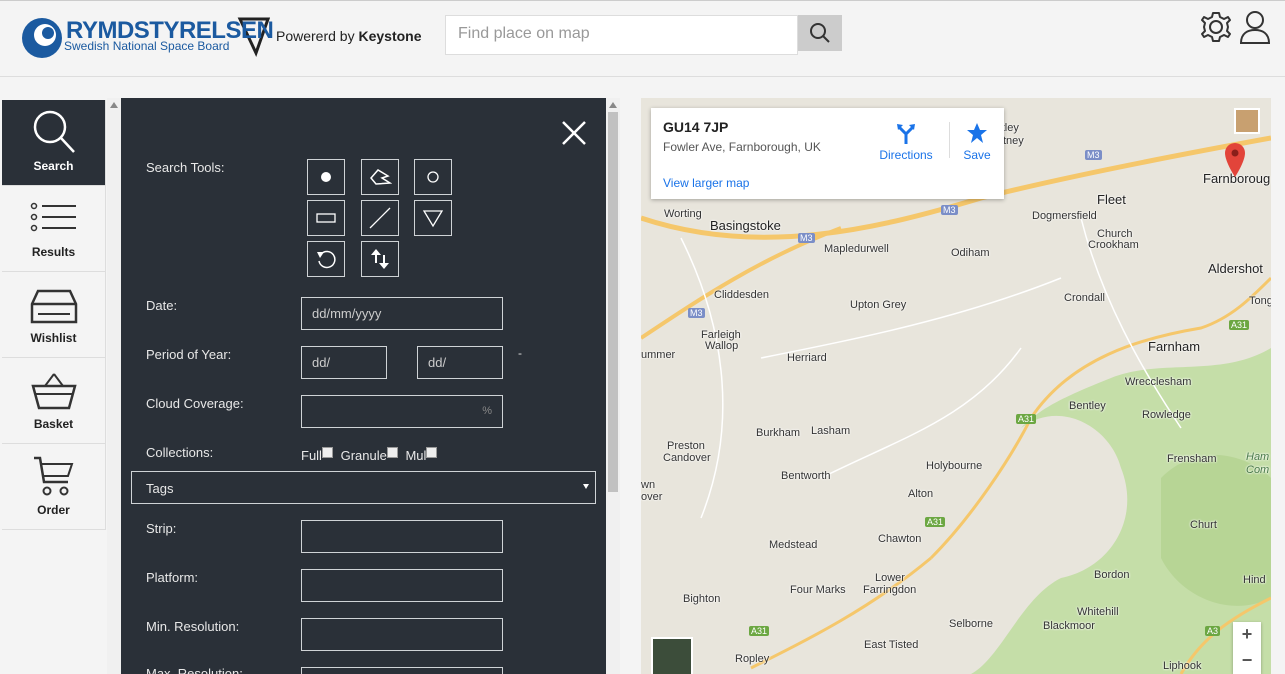 This screenshot has height=674, width=1285. Describe the element at coordinates (820, 33) in the screenshot. I see `map-search-button` at that location.